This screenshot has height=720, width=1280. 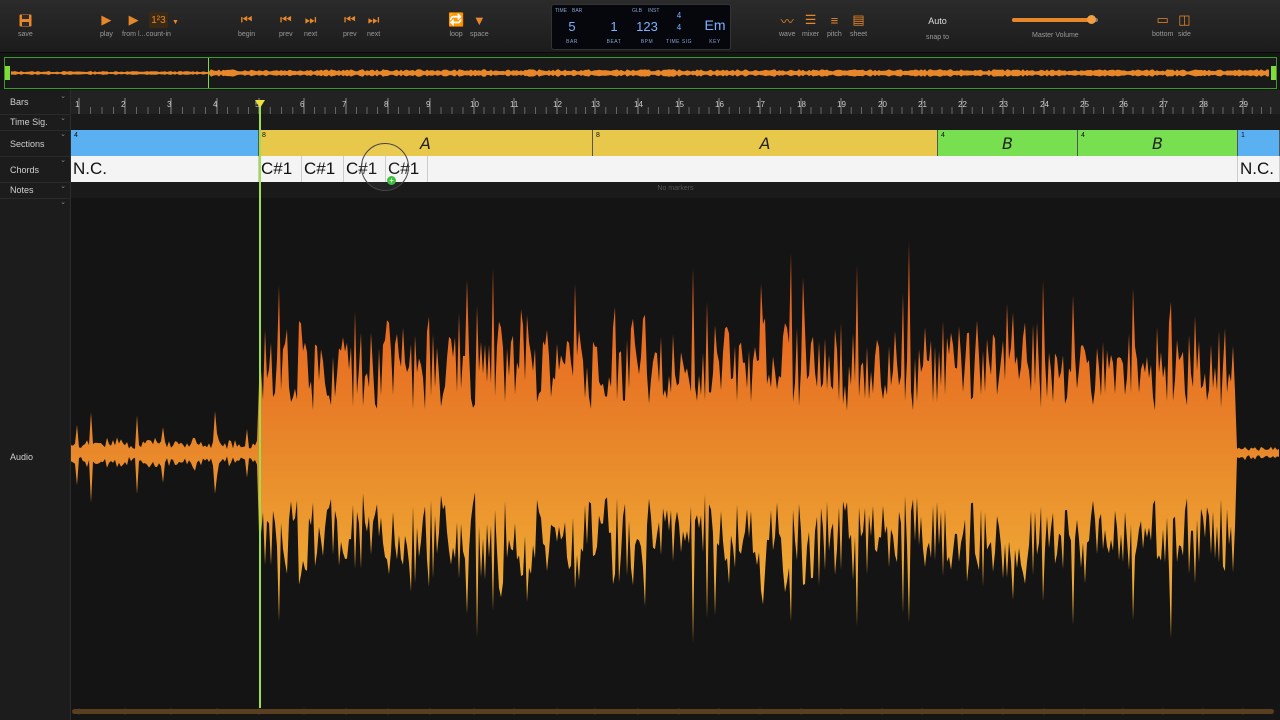 I want to click on bar-display: TIME BAR 5 BAR, so click(x=572, y=27).